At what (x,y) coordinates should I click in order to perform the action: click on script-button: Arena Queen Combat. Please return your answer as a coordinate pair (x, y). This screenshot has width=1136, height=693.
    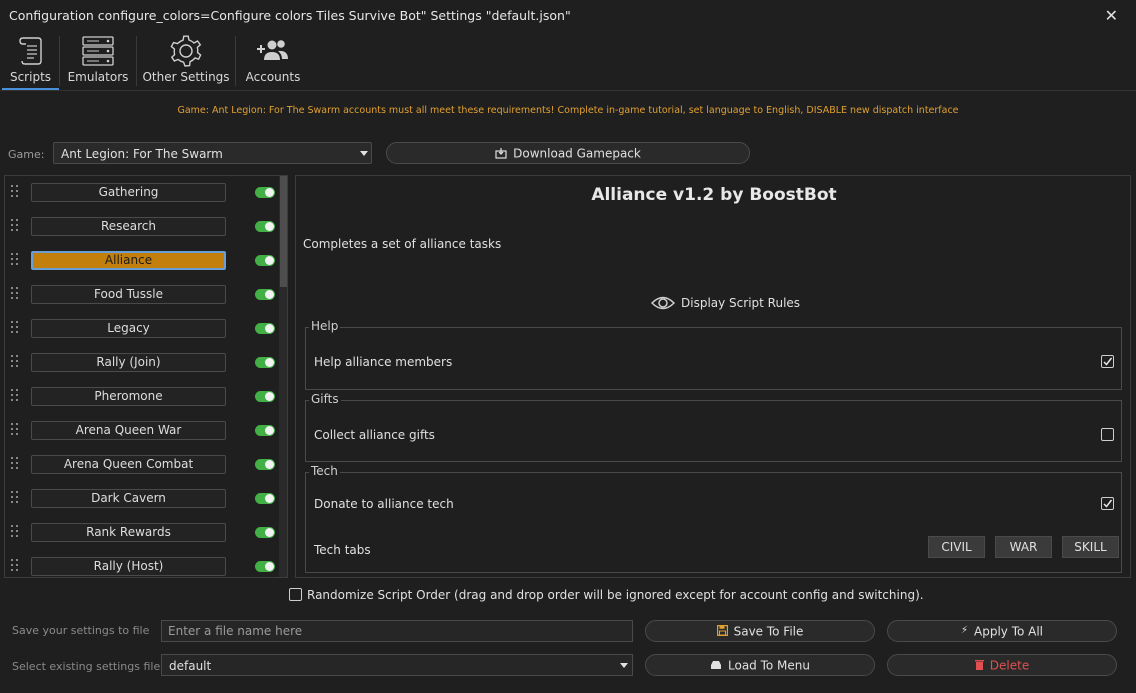
    Looking at the image, I should click on (128, 464).